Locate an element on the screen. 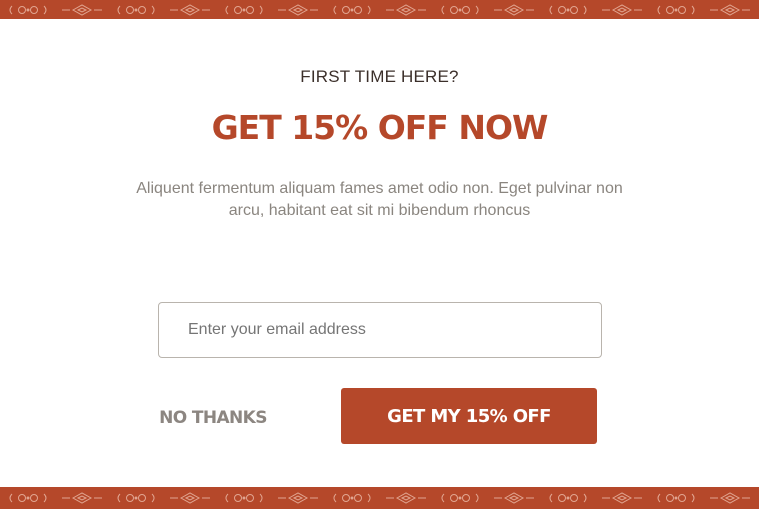 This screenshot has height=509, width=759. decorative-border-bottom is located at coordinates (379, 498).